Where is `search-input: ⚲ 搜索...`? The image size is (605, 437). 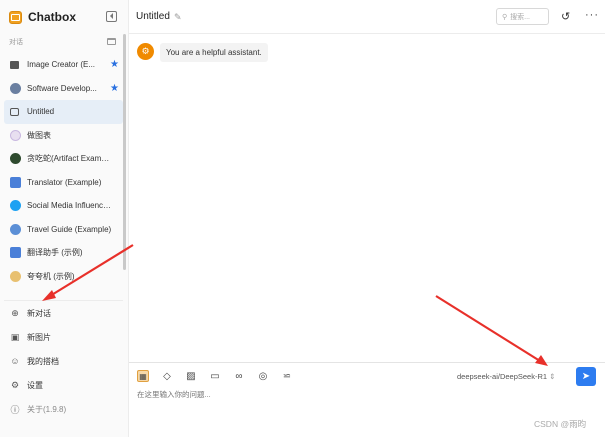
search-input: ⚲ 搜索... is located at coordinates (522, 16).